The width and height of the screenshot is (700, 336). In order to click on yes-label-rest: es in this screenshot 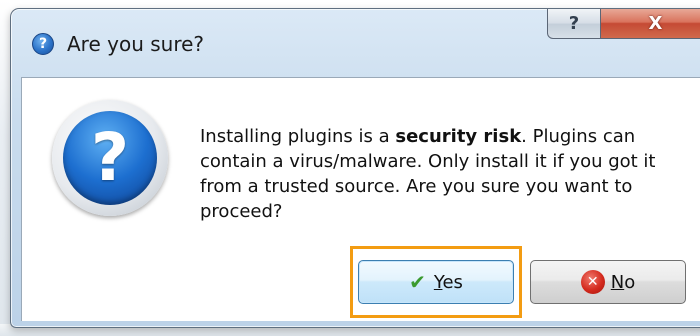, I will do `click(452, 282)`.